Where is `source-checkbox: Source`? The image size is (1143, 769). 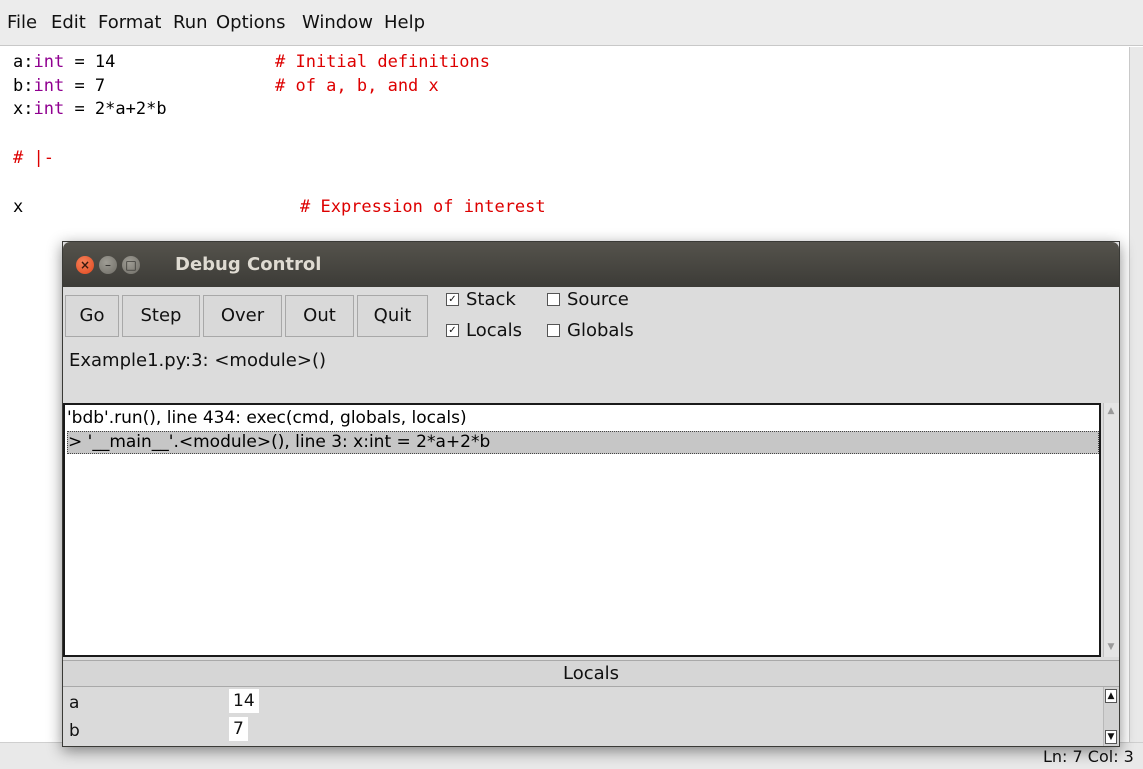
source-checkbox: Source is located at coordinates (588, 299).